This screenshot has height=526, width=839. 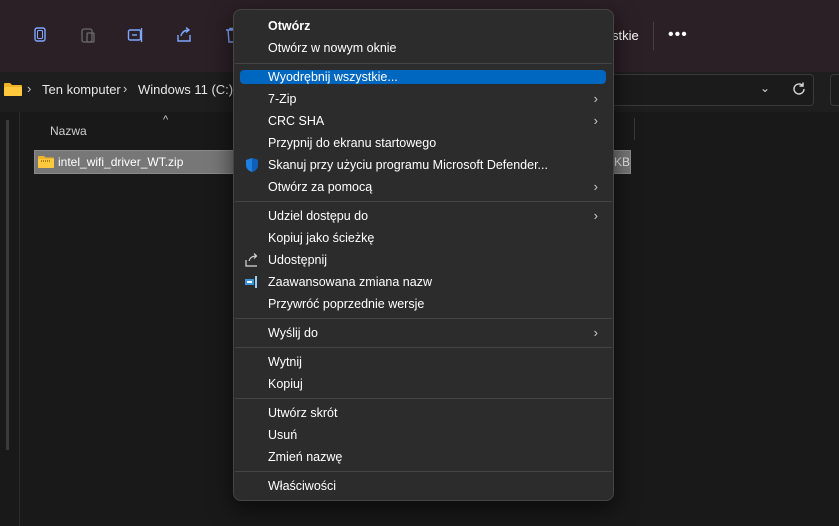 What do you see at coordinates (251, 282) in the screenshot?
I see `power-rename-icon` at bounding box center [251, 282].